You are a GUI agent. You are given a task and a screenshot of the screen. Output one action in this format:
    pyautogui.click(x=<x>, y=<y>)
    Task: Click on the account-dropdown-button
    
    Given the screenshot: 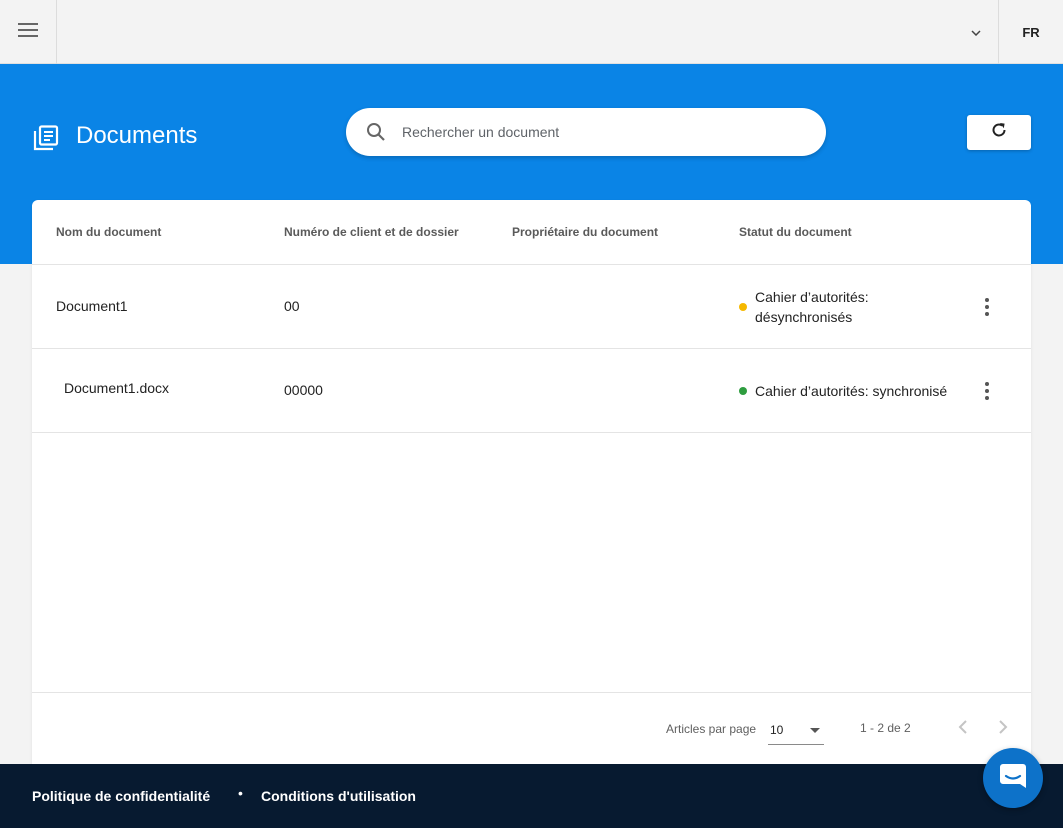 What is the action you would take?
    pyautogui.click(x=976, y=32)
    